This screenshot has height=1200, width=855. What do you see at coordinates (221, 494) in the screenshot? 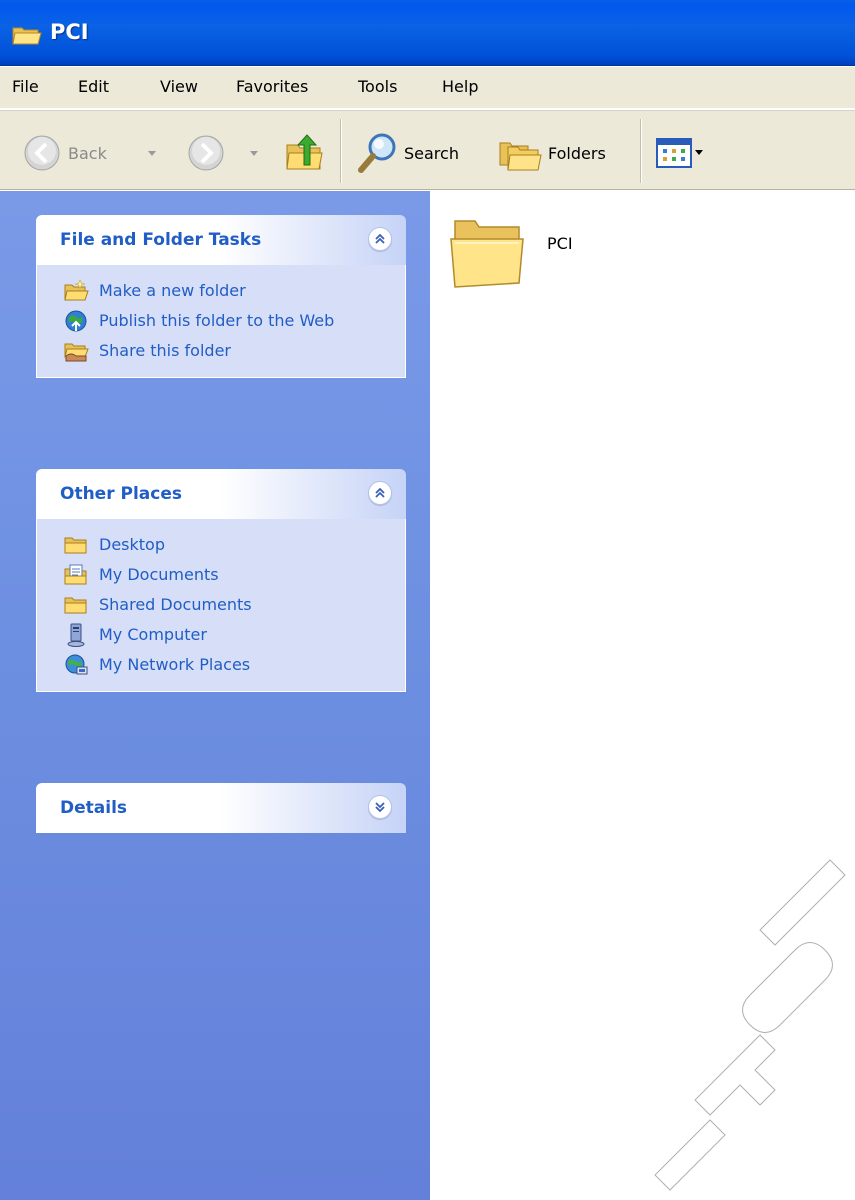
I see `panel-header: Other Places` at bounding box center [221, 494].